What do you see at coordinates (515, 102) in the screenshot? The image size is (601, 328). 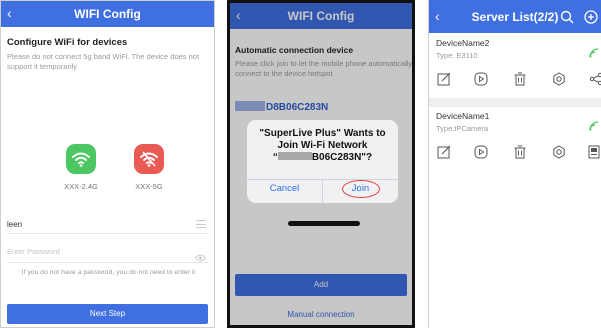 I see `list-separator` at bounding box center [515, 102].